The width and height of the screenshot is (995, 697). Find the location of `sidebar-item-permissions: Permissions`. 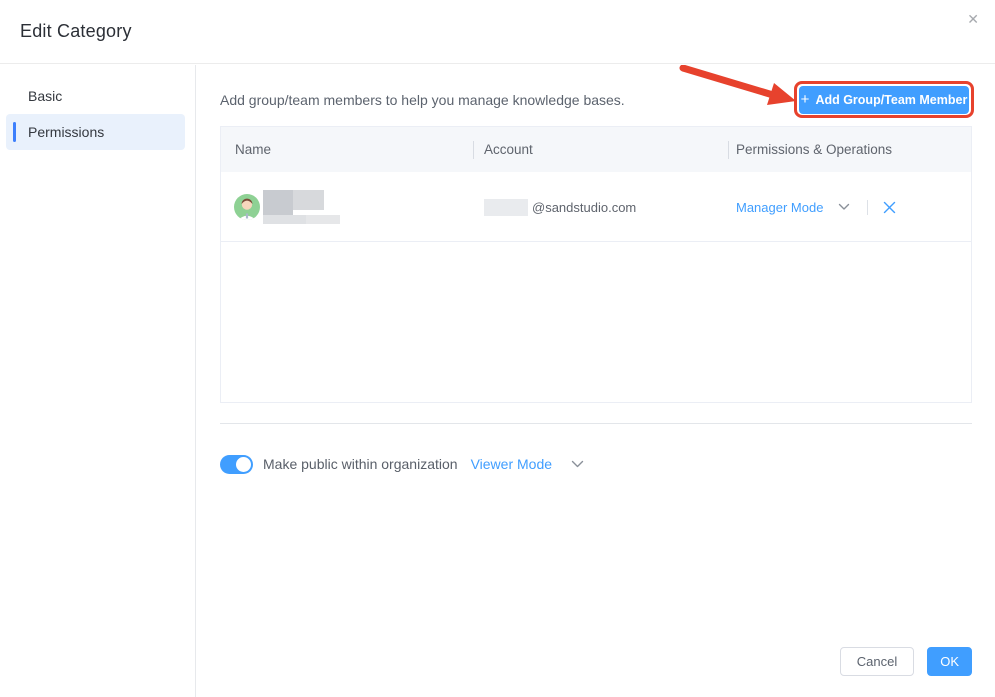

sidebar-item-permissions: Permissions is located at coordinates (95, 132).